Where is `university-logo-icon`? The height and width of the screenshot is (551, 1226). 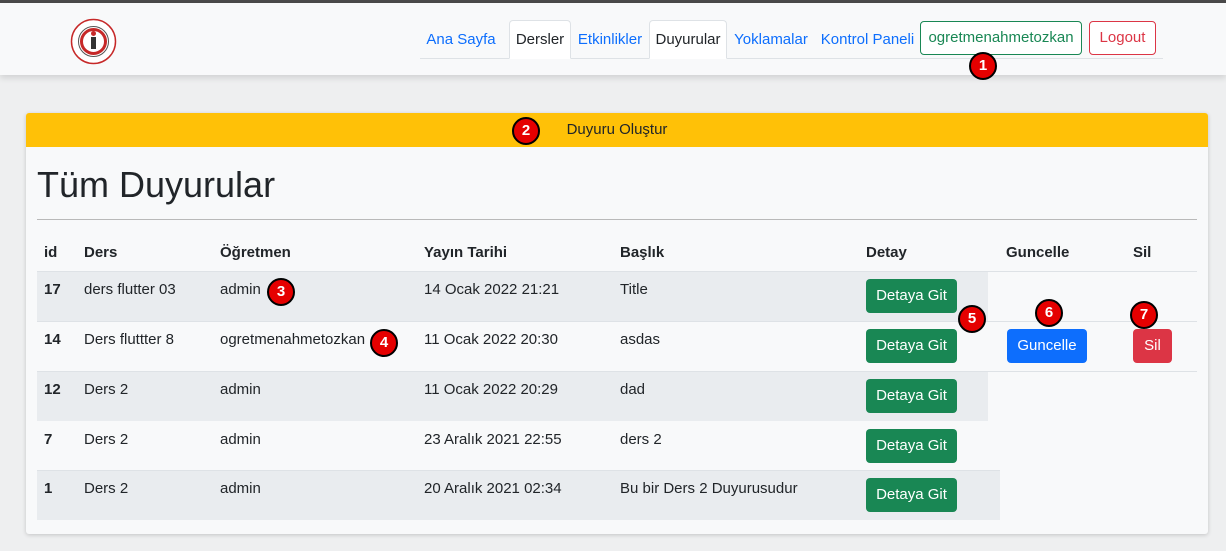
university-logo-icon is located at coordinates (93, 41).